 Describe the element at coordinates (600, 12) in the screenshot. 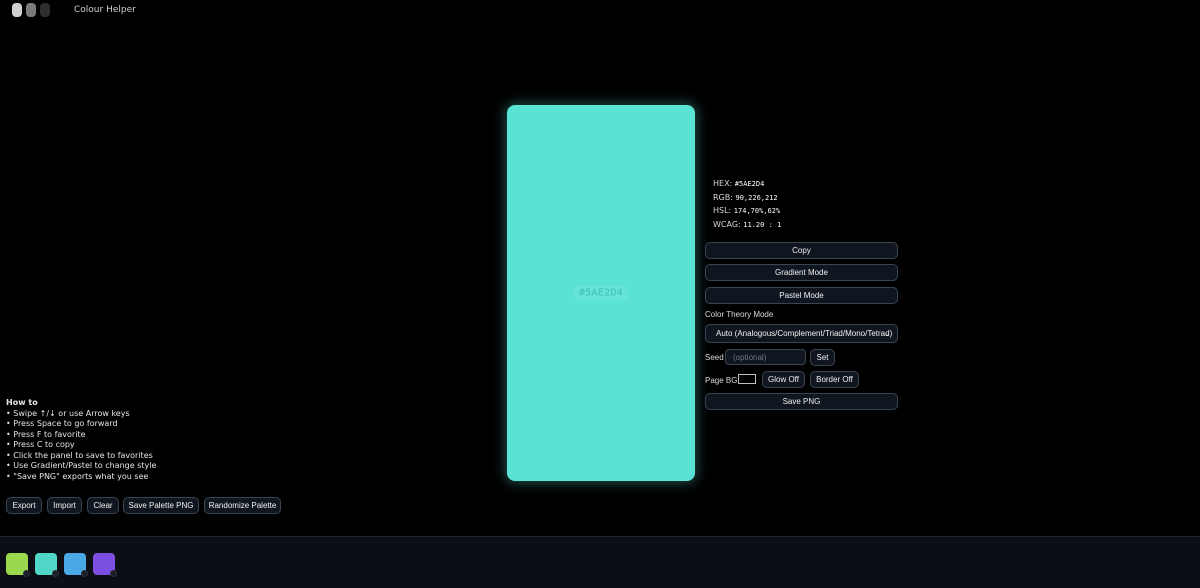

I see `title-bar: Colour Helper` at that location.